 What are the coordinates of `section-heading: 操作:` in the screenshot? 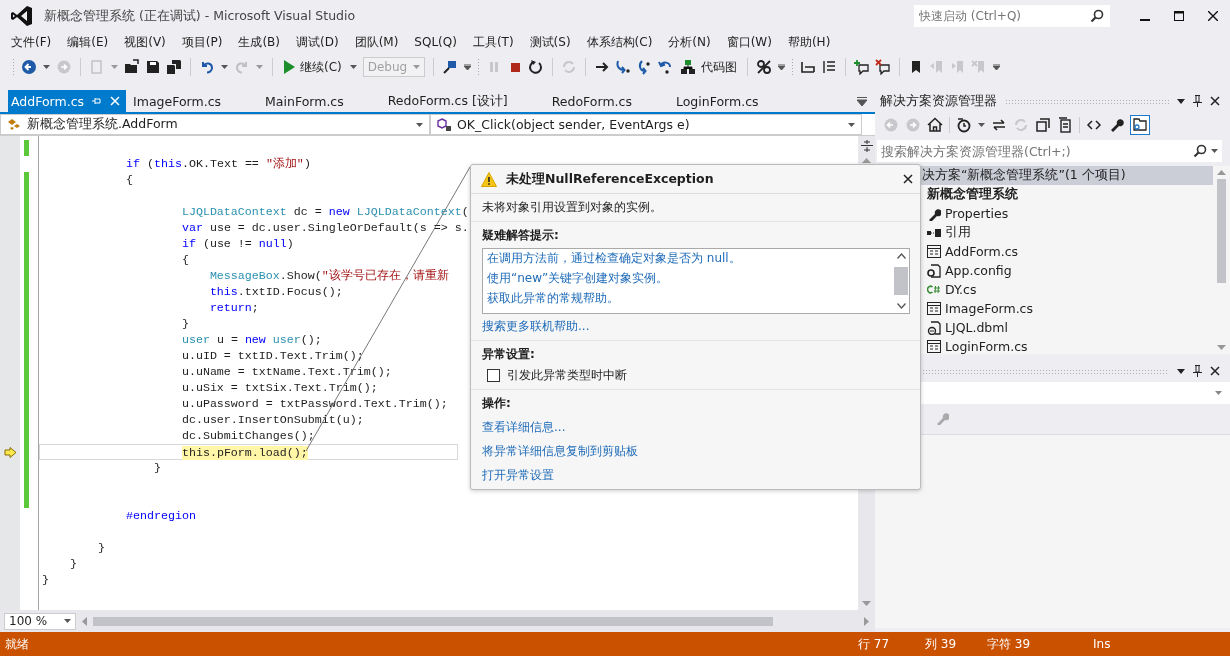 It's located at (497, 403).